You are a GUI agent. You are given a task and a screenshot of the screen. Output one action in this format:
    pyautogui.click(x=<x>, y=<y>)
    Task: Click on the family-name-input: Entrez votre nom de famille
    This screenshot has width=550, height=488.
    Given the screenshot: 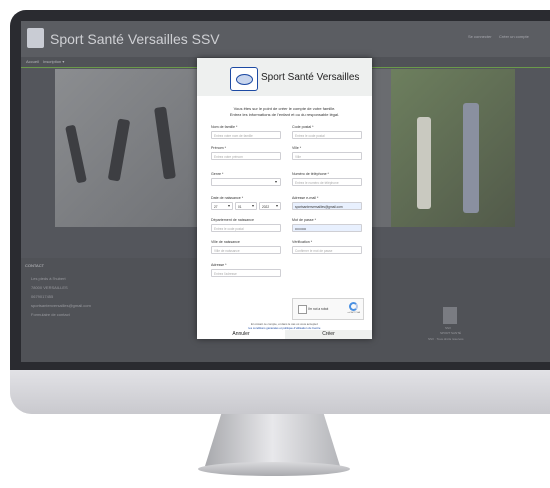 What is the action you would take?
    pyautogui.click(x=246, y=135)
    